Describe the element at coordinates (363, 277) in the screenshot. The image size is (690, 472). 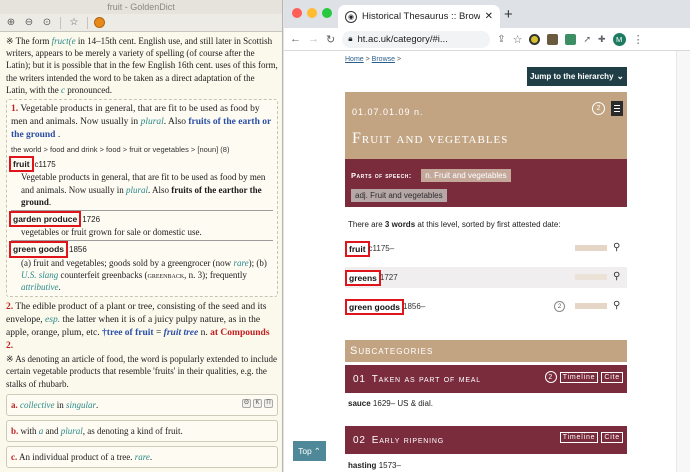
I see `word-link: greens` at that location.